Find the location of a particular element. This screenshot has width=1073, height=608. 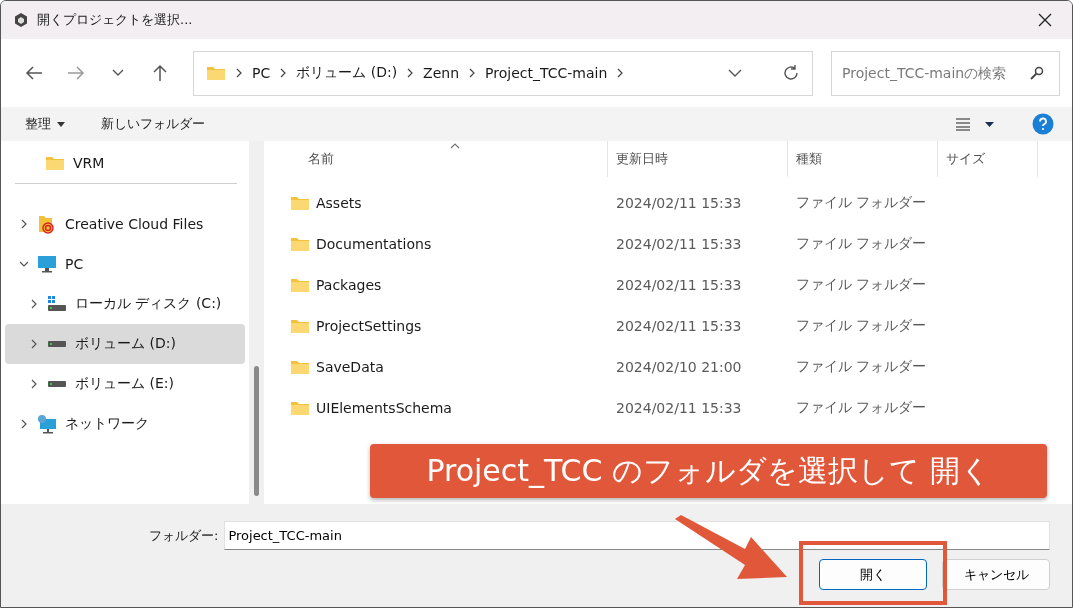

file-row: Assets 2024/02/11 15:33 ファイル フォルダー is located at coordinates (681, 197).